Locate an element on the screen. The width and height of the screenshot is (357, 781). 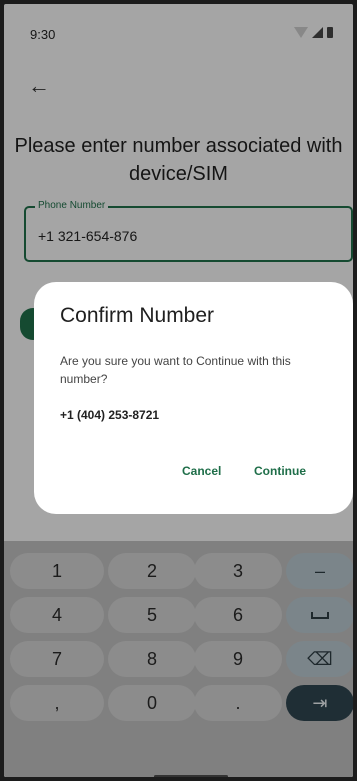
gesture-nav-handle is located at coordinates (191, 776).